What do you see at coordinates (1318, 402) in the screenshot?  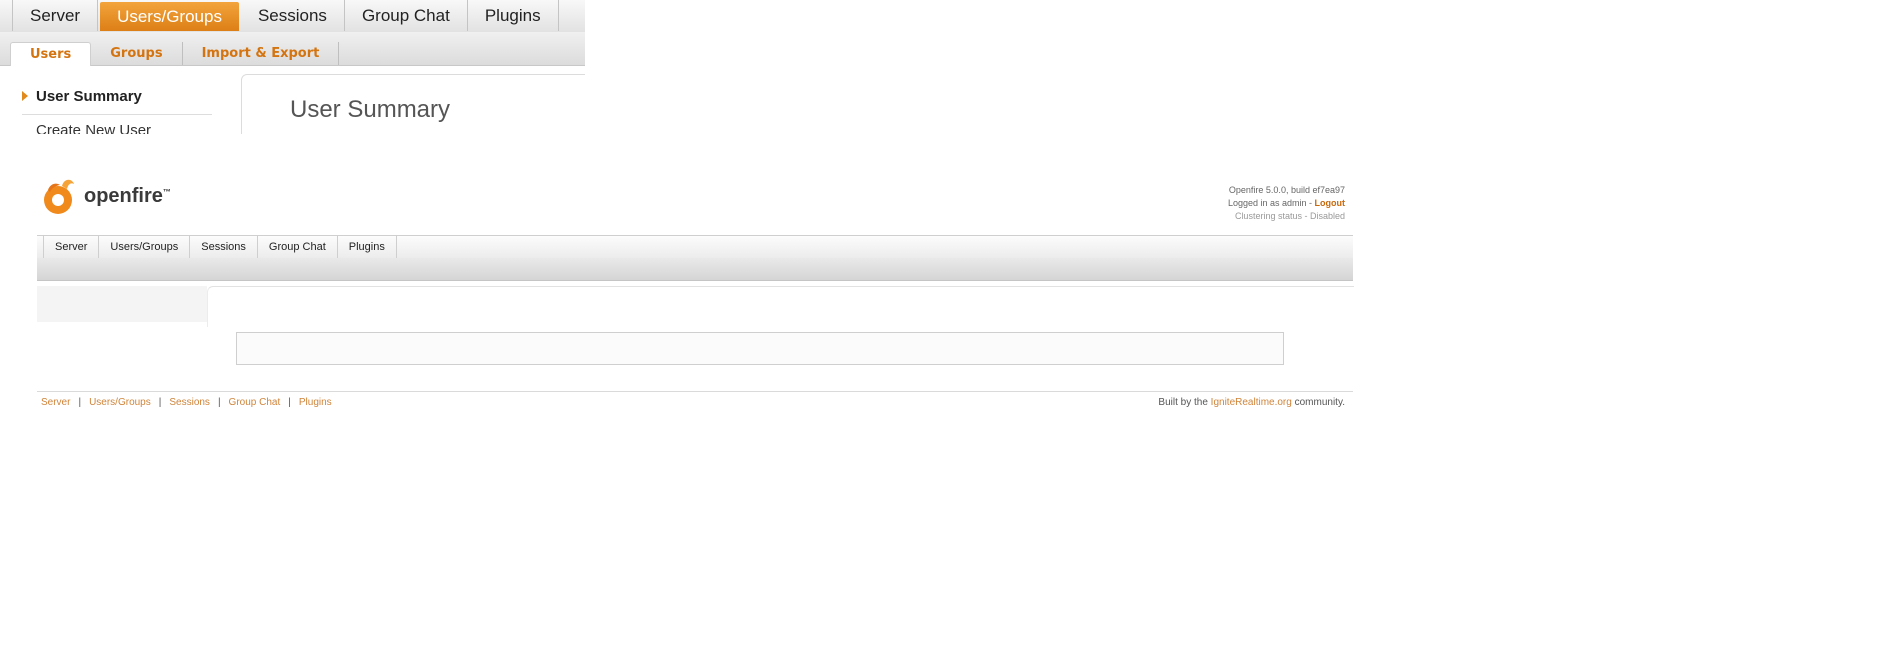 I see `credit-suffix: community.` at bounding box center [1318, 402].